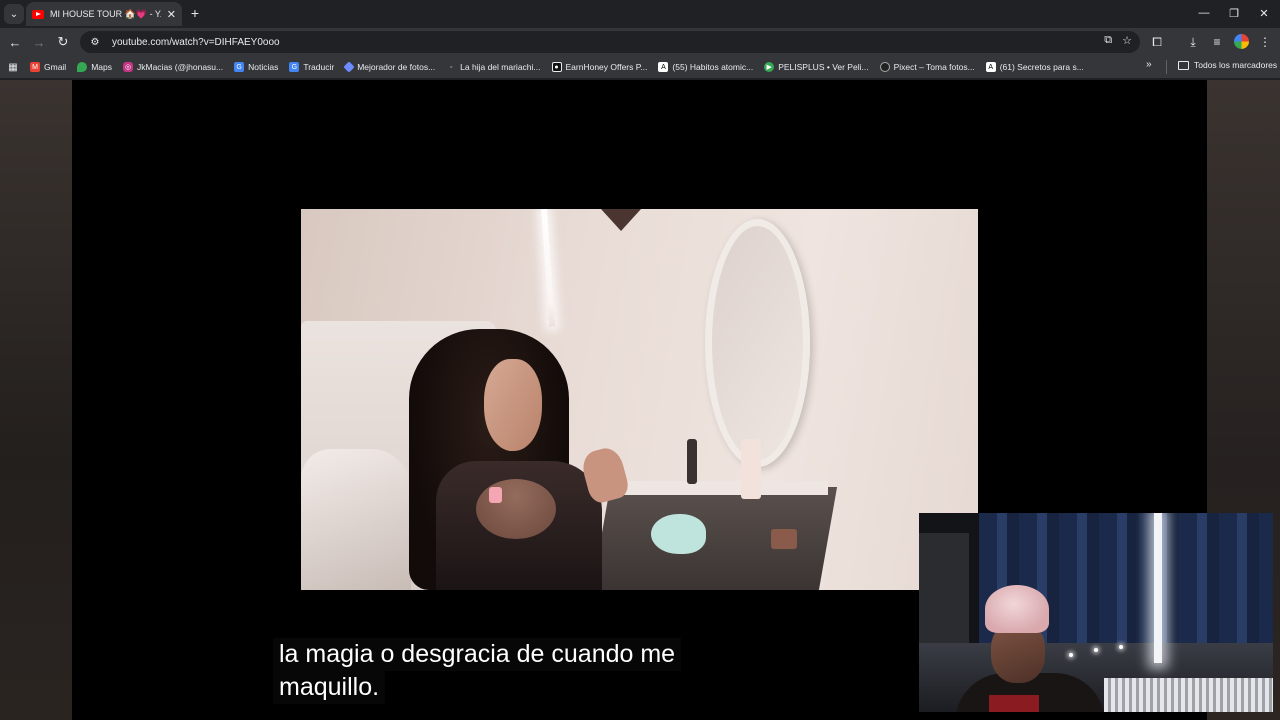 The image size is (1280, 720). I want to click on news-icon: G, so click(239, 67).